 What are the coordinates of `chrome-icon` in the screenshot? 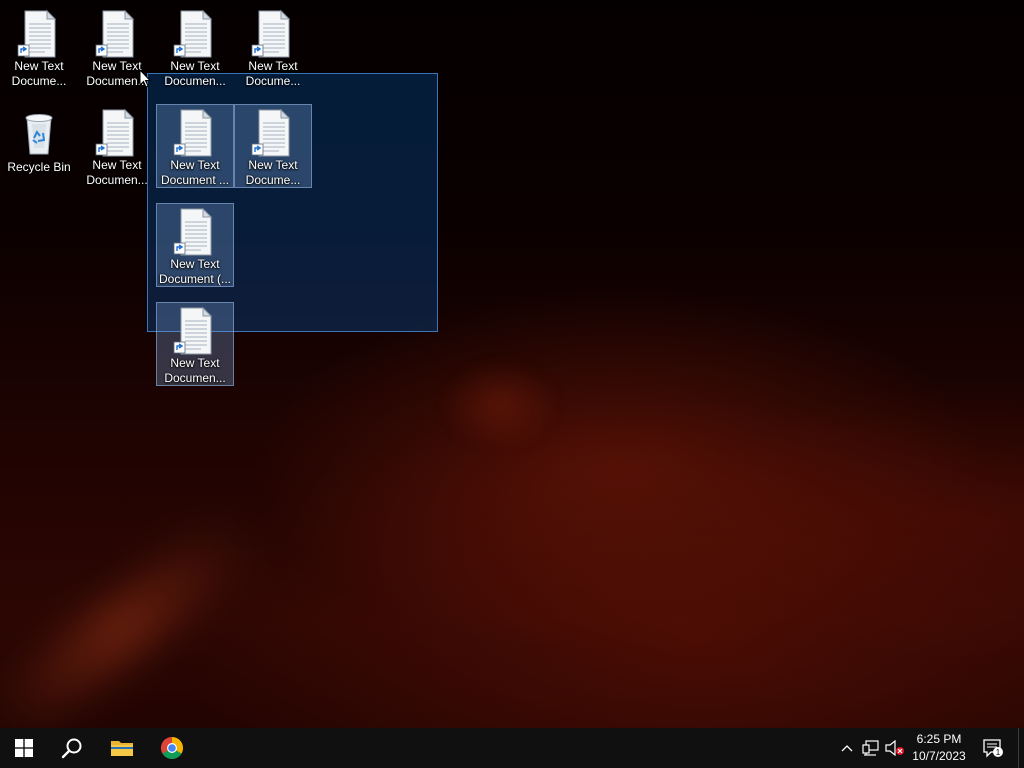 It's located at (172, 748).